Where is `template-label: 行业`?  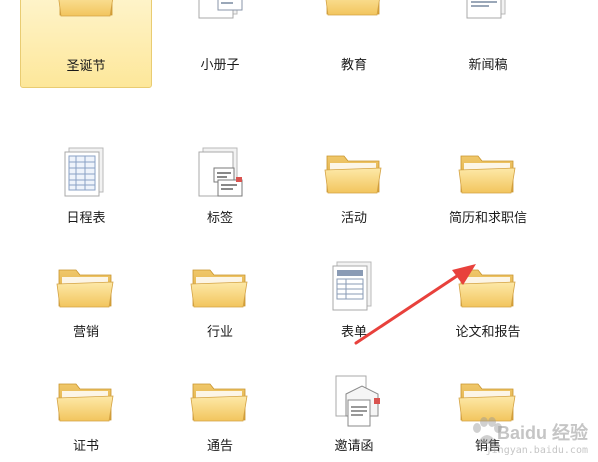
template-label: 行业 is located at coordinates (219, 332).